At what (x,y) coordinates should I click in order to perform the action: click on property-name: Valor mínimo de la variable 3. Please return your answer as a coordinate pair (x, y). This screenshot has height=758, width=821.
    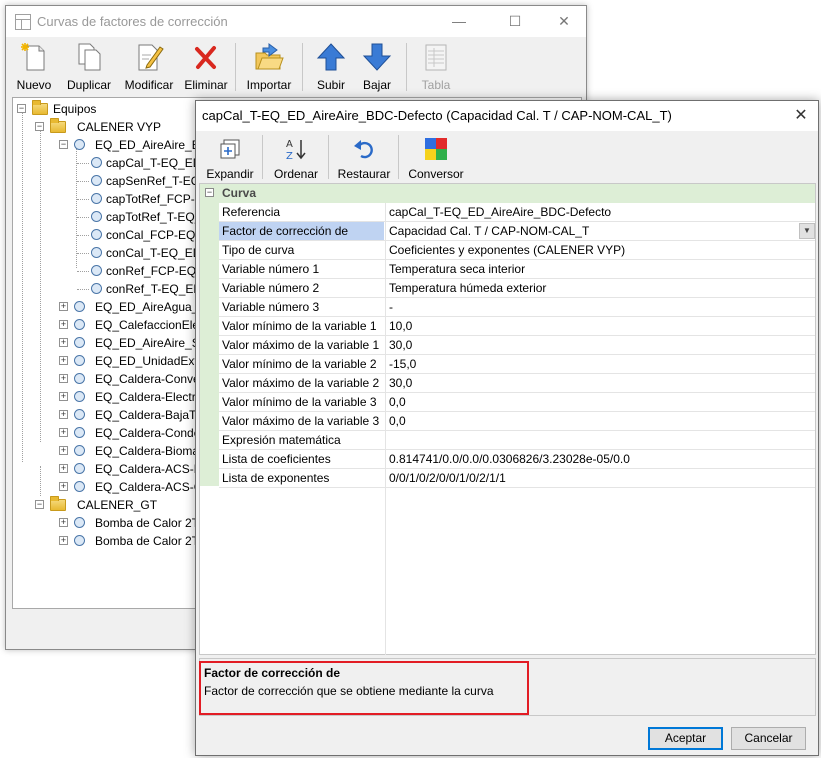
    Looking at the image, I should click on (299, 402).